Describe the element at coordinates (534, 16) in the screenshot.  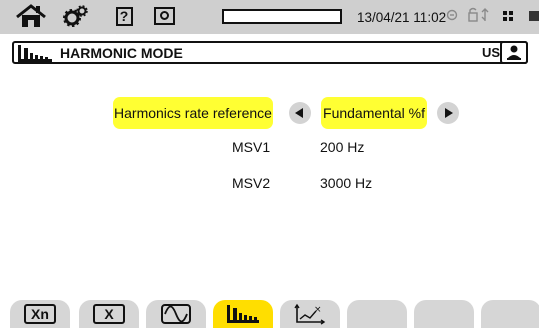
I see `battery-icon` at that location.